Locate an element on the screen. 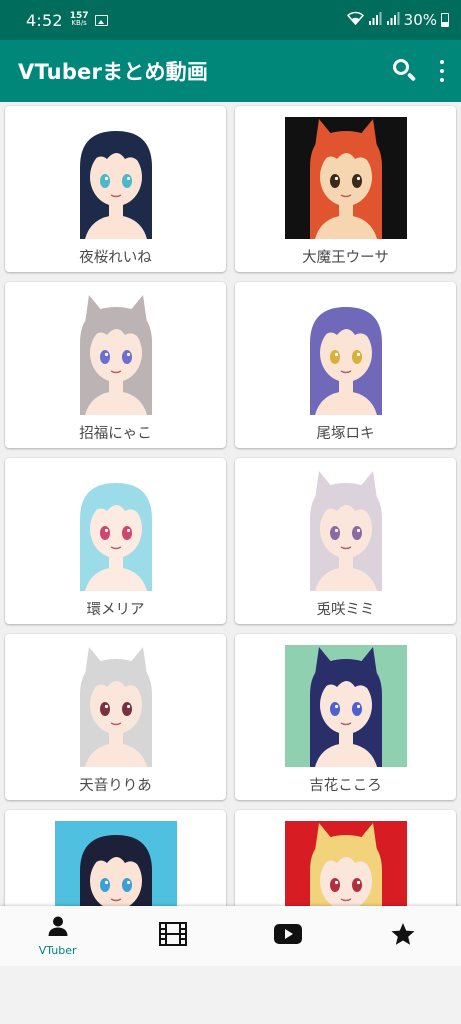 The width and height of the screenshot is (461, 1024). vtuber-card: 招福にゃこ is located at coordinates (115, 365).